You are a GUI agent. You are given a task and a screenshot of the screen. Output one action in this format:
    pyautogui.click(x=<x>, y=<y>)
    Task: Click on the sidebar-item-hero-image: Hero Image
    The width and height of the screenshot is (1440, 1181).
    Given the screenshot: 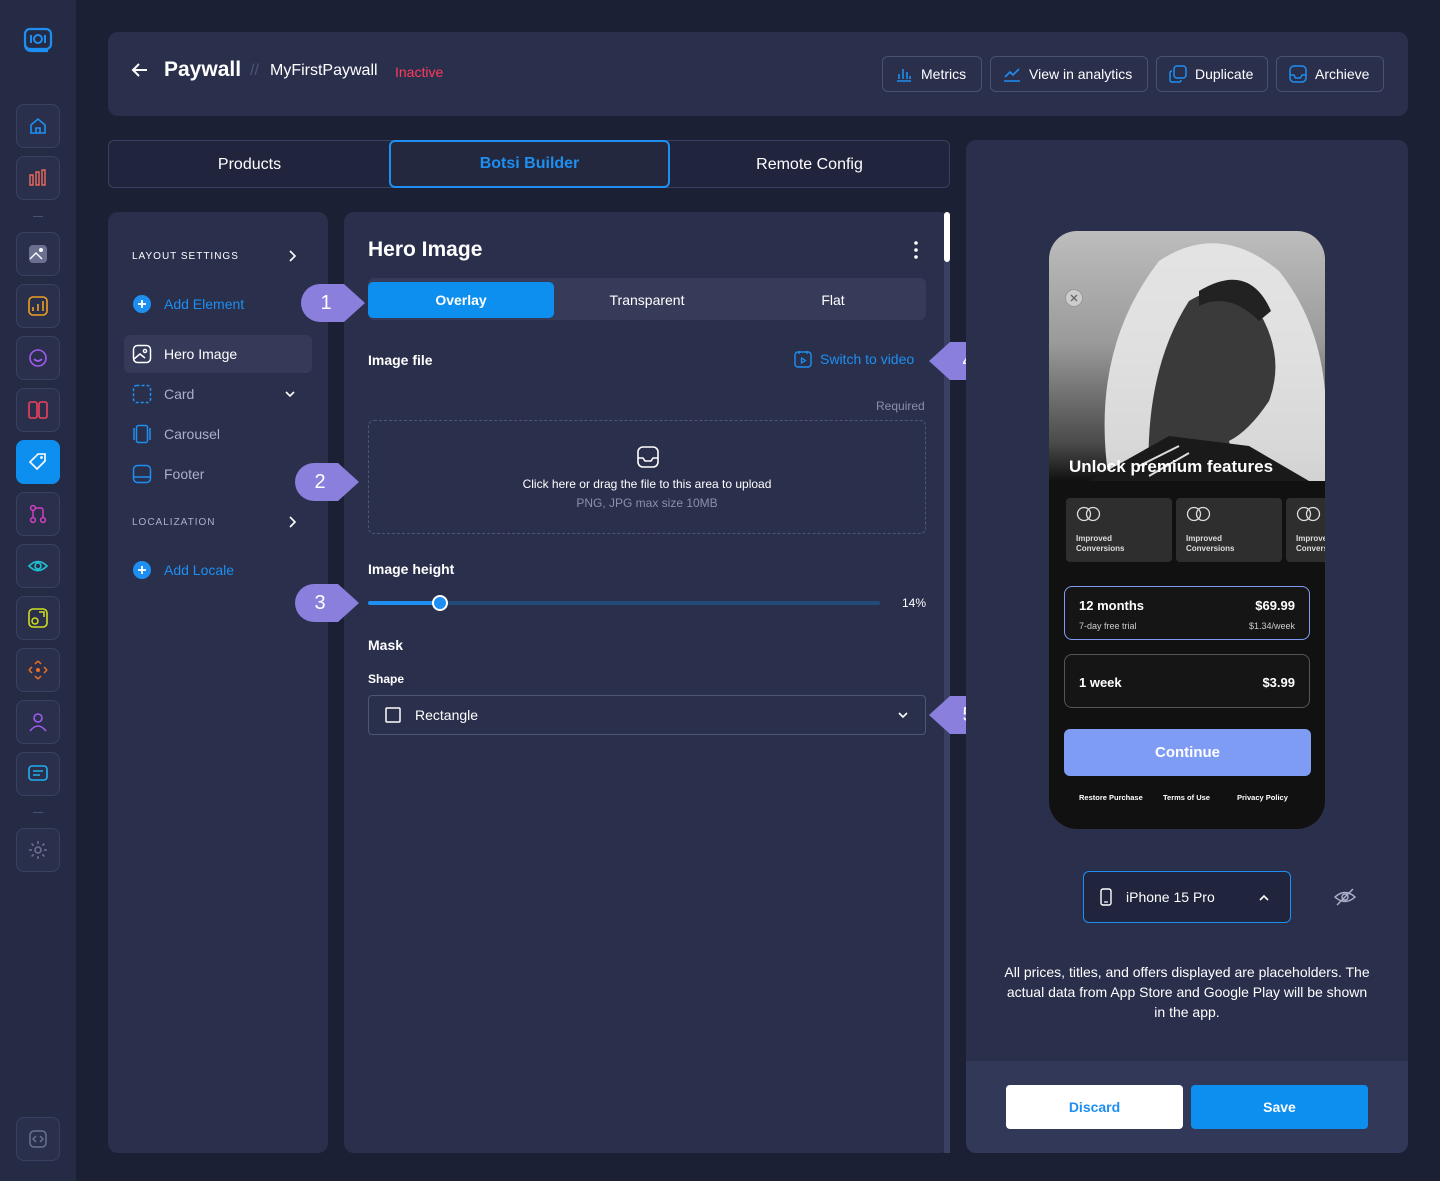 What is the action you would take?
    pyautogui.click(x=218, y=354)
    